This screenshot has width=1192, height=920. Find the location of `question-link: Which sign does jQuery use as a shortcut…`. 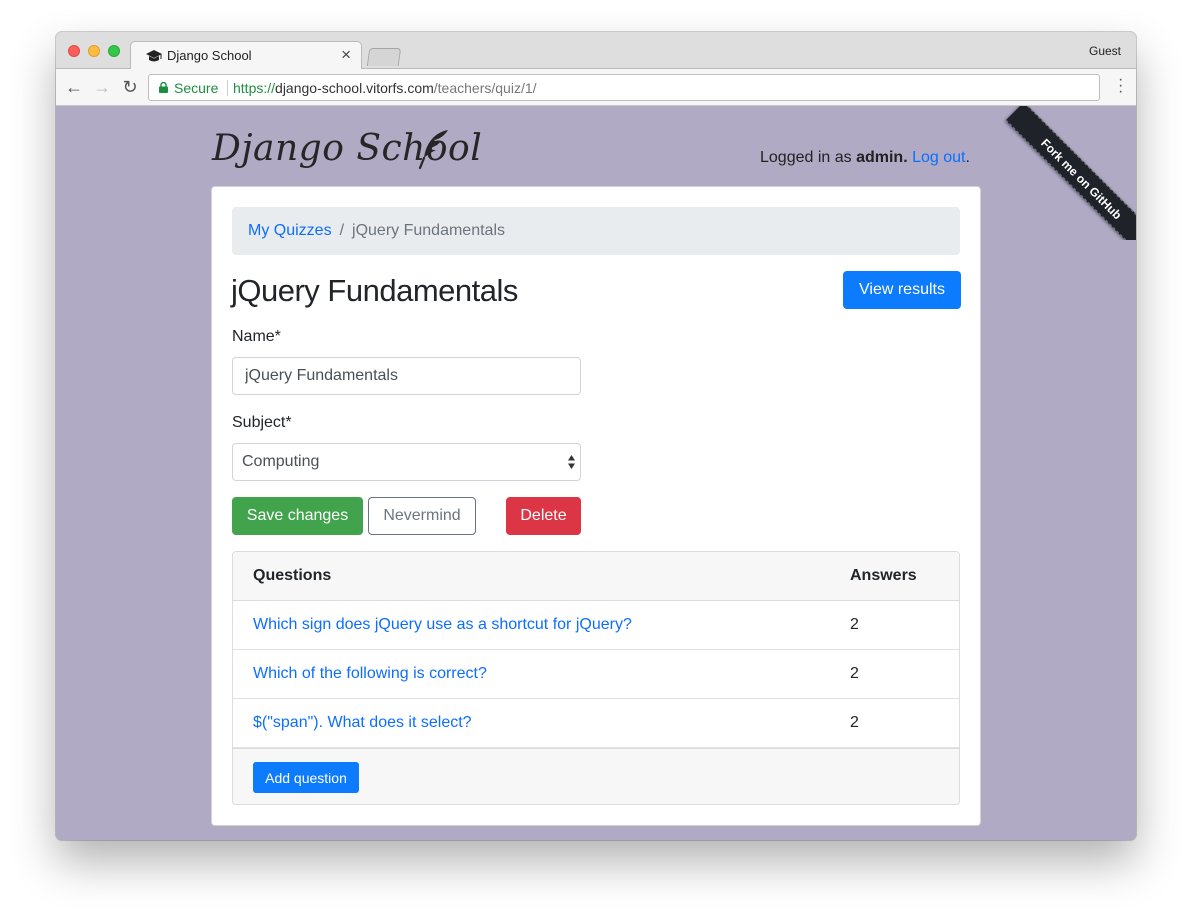

question-link: Which sign does jQuery use as a shortcut… is located at coordinates (442, 625).